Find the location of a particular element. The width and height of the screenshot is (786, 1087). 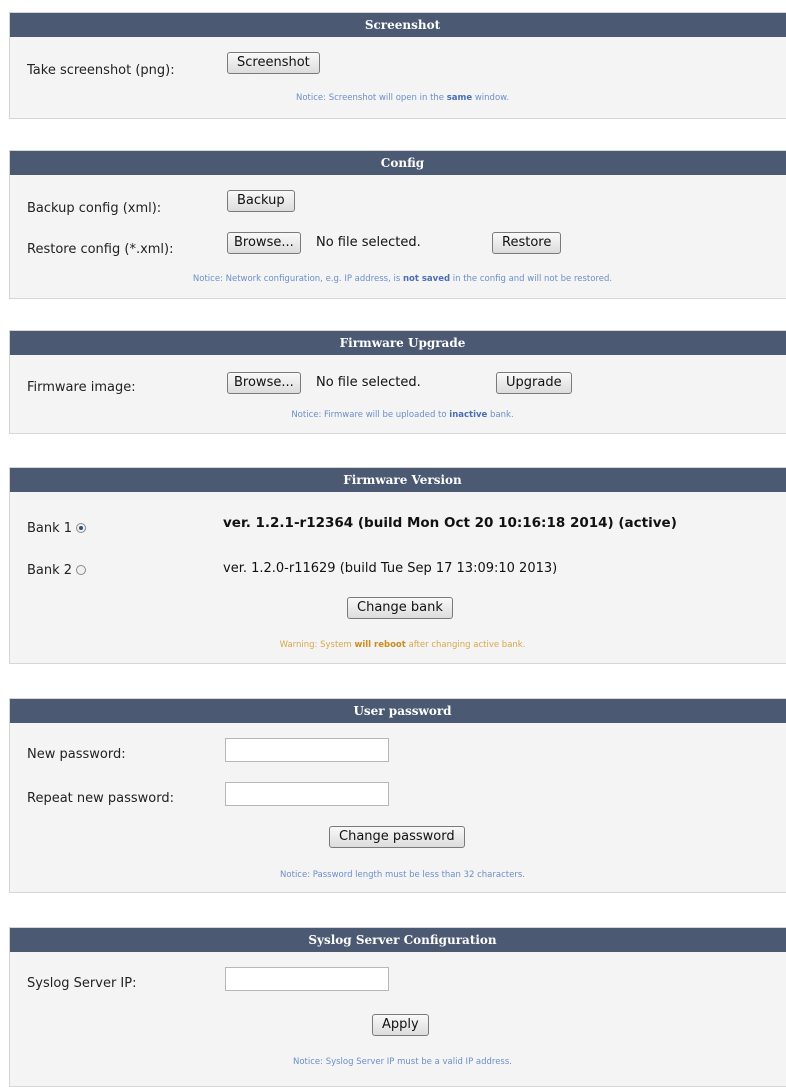

bank2-radio is located at coordinates (81, 570).